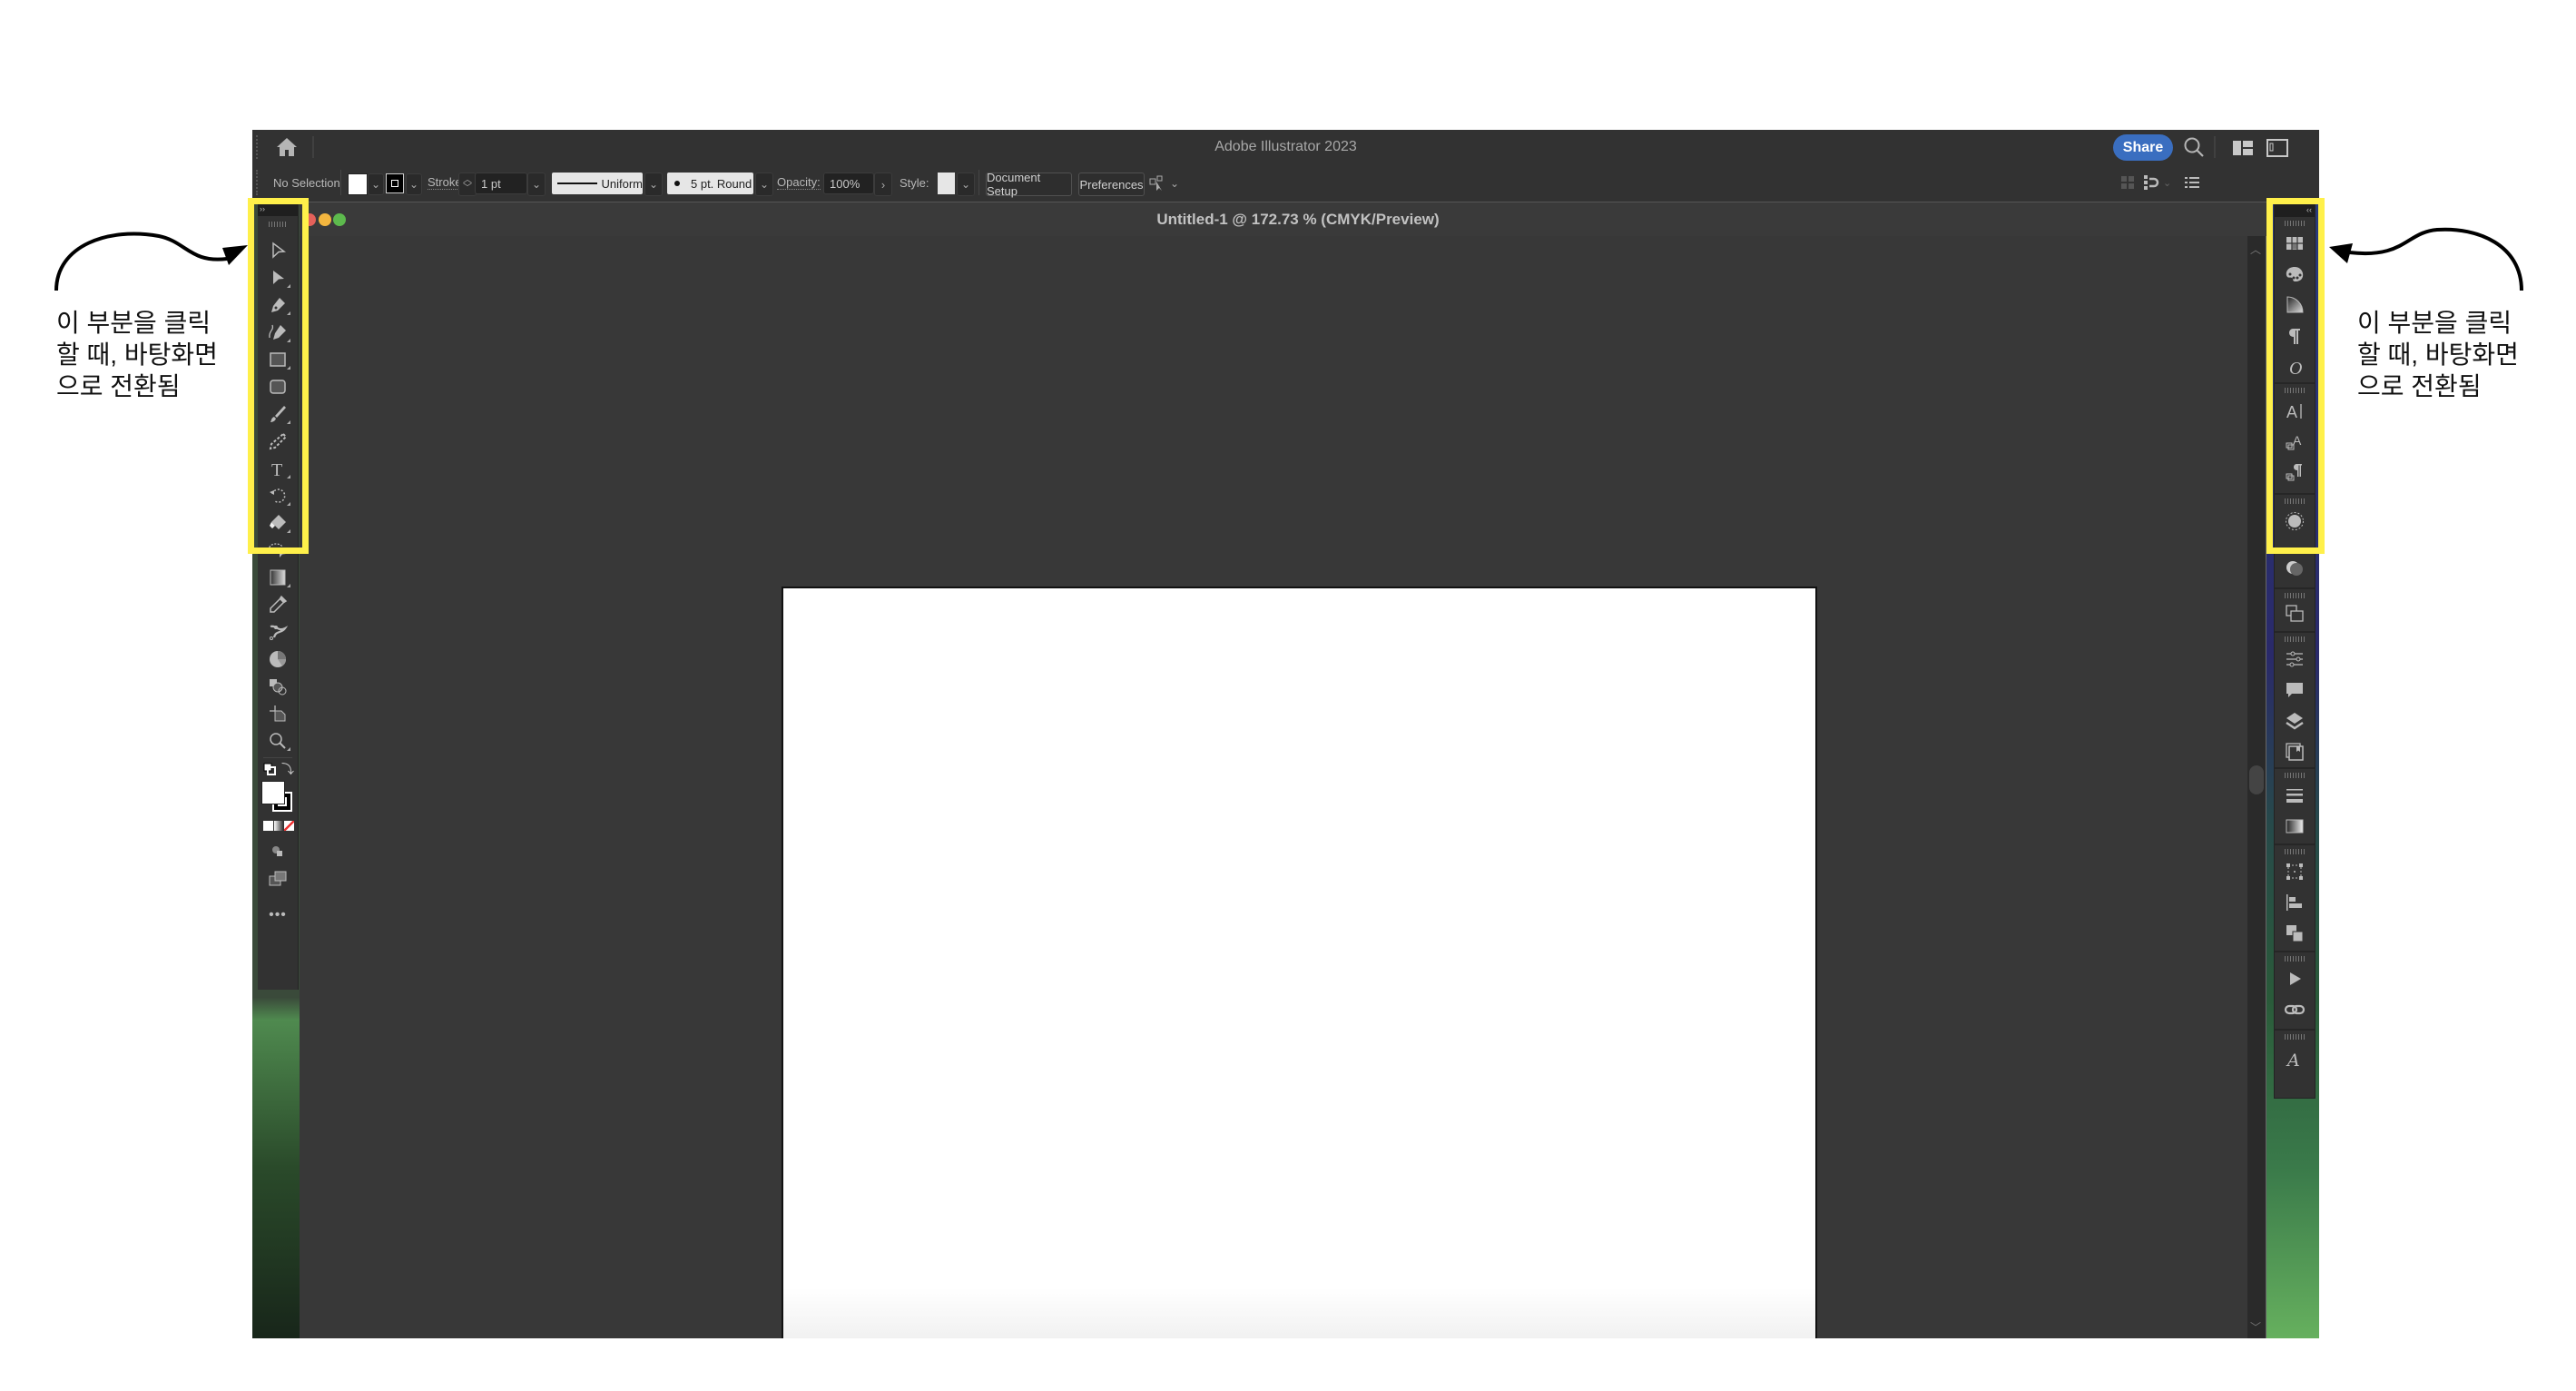 This screenshot has width=2576, height=1391. What do you see at coordinates (1111, 184) in the screenshot?
I see `preferences-button: Preferences` at bounding box center [1111, 184].